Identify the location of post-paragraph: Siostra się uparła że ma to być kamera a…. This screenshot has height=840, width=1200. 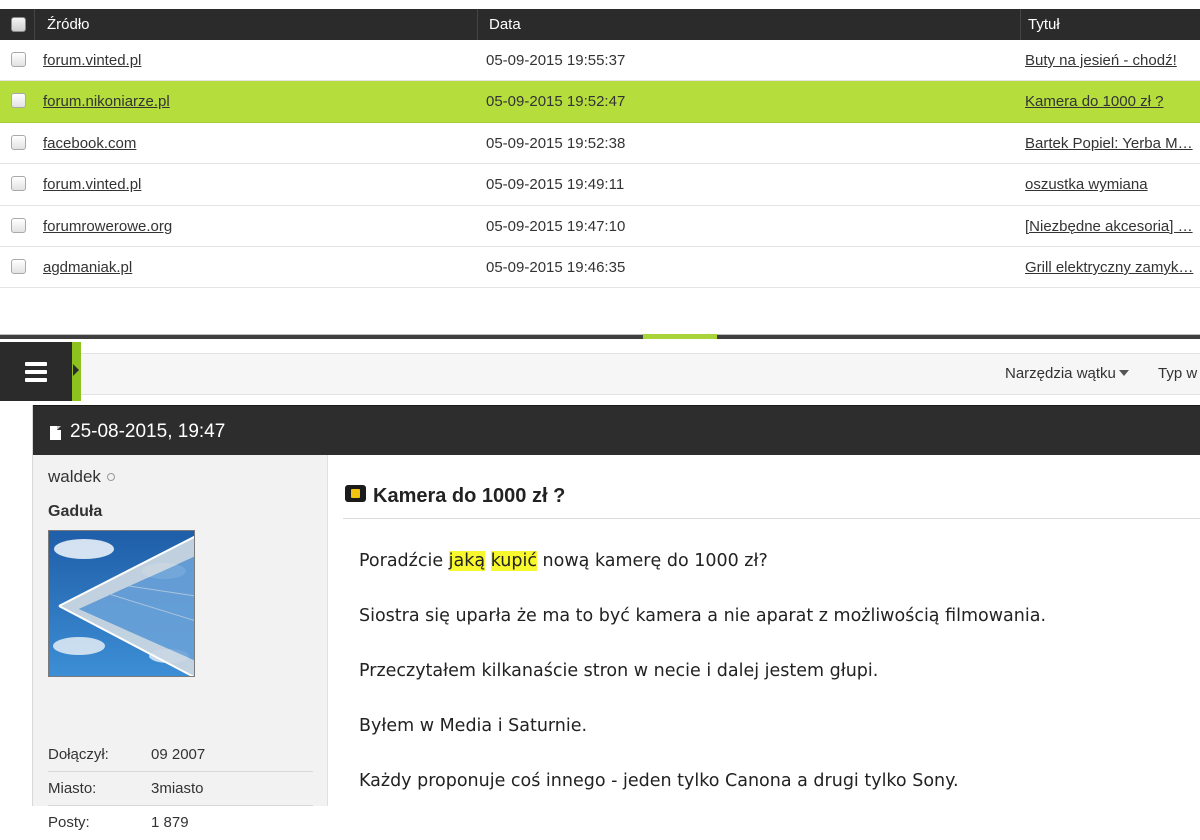
(703, 616).